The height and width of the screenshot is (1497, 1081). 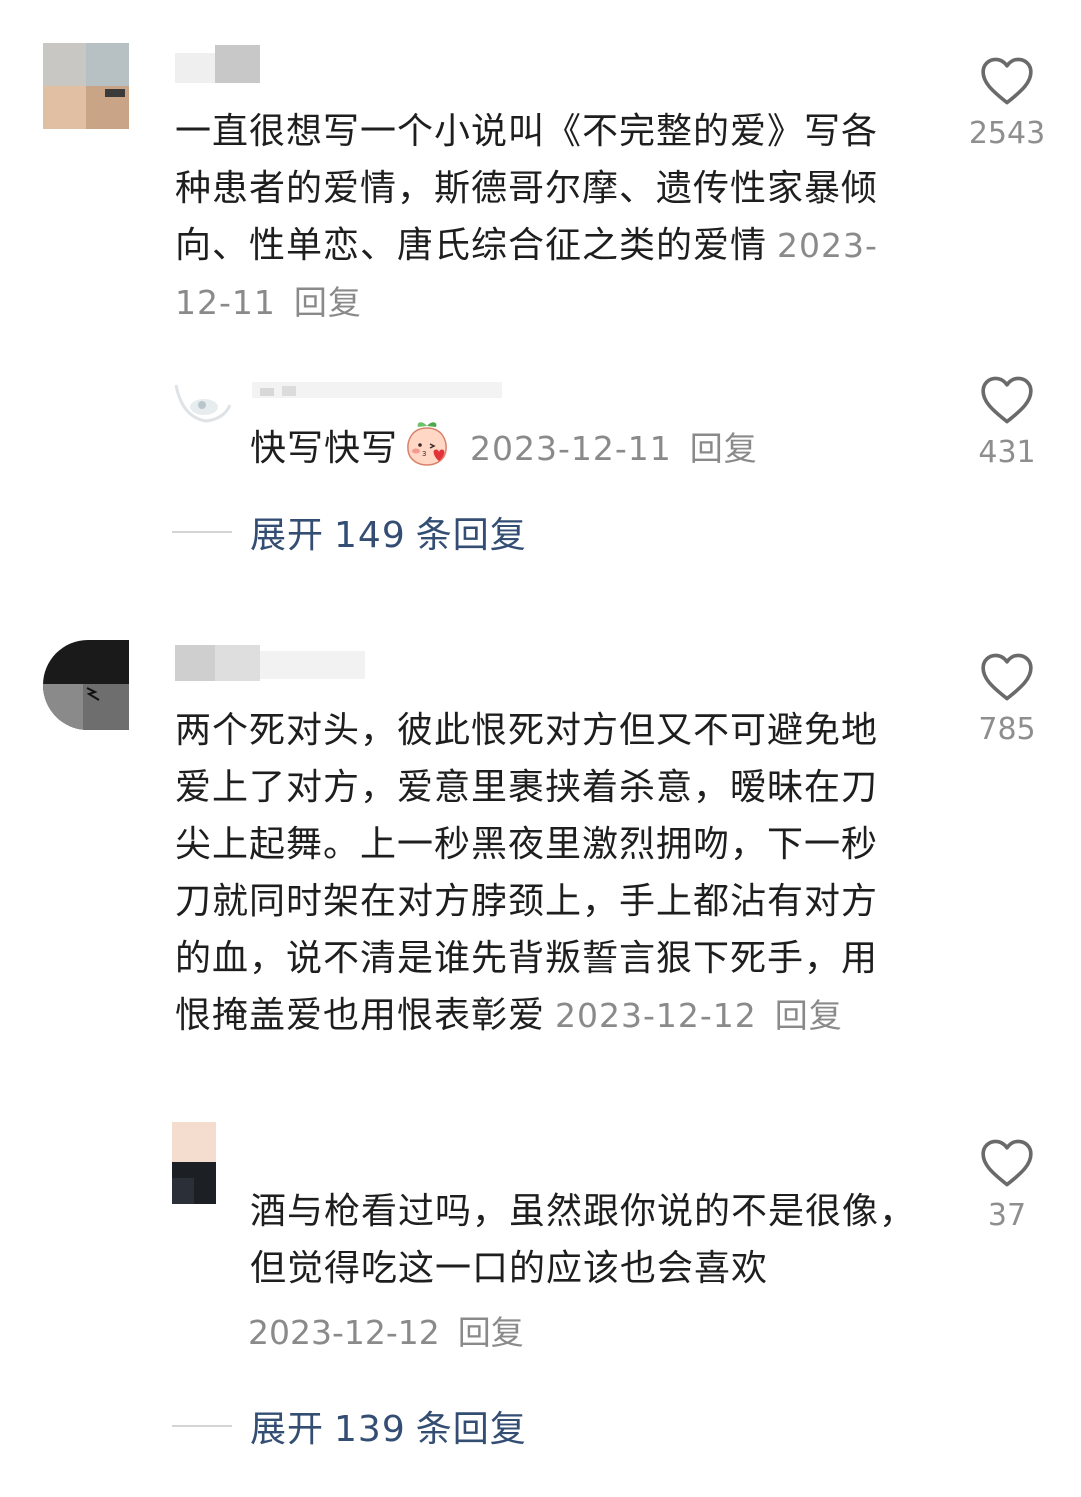 What do you see at coordinates (656, 1015) in the screenshot?
I see `comment-date: 2023-12-12` at bounding box center [656, 1015].